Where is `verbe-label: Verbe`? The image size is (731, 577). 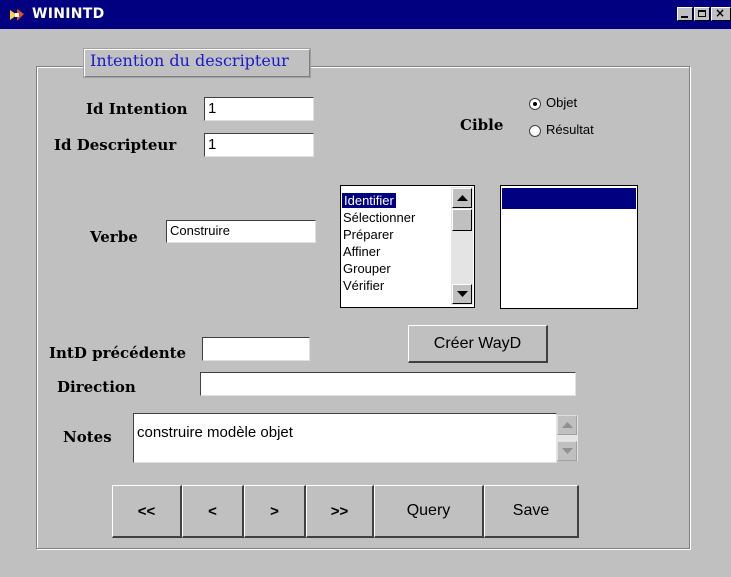
verbe-label: Verbe is located at coordinates (114, 237).